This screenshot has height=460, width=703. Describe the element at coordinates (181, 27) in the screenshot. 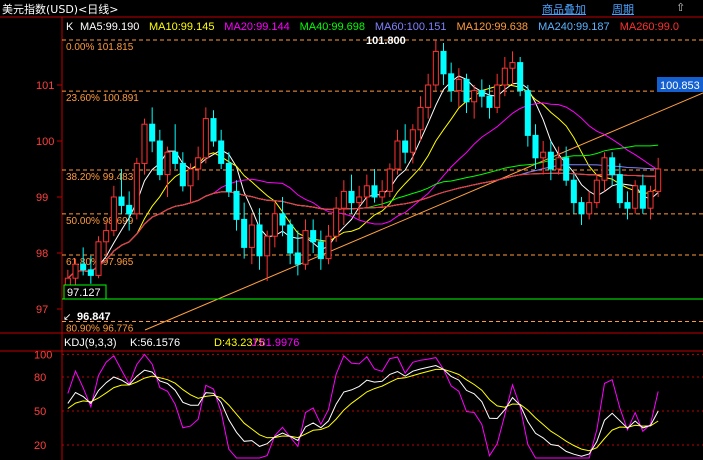

I see `ma-legend-item: MA10:99.145` at that location.